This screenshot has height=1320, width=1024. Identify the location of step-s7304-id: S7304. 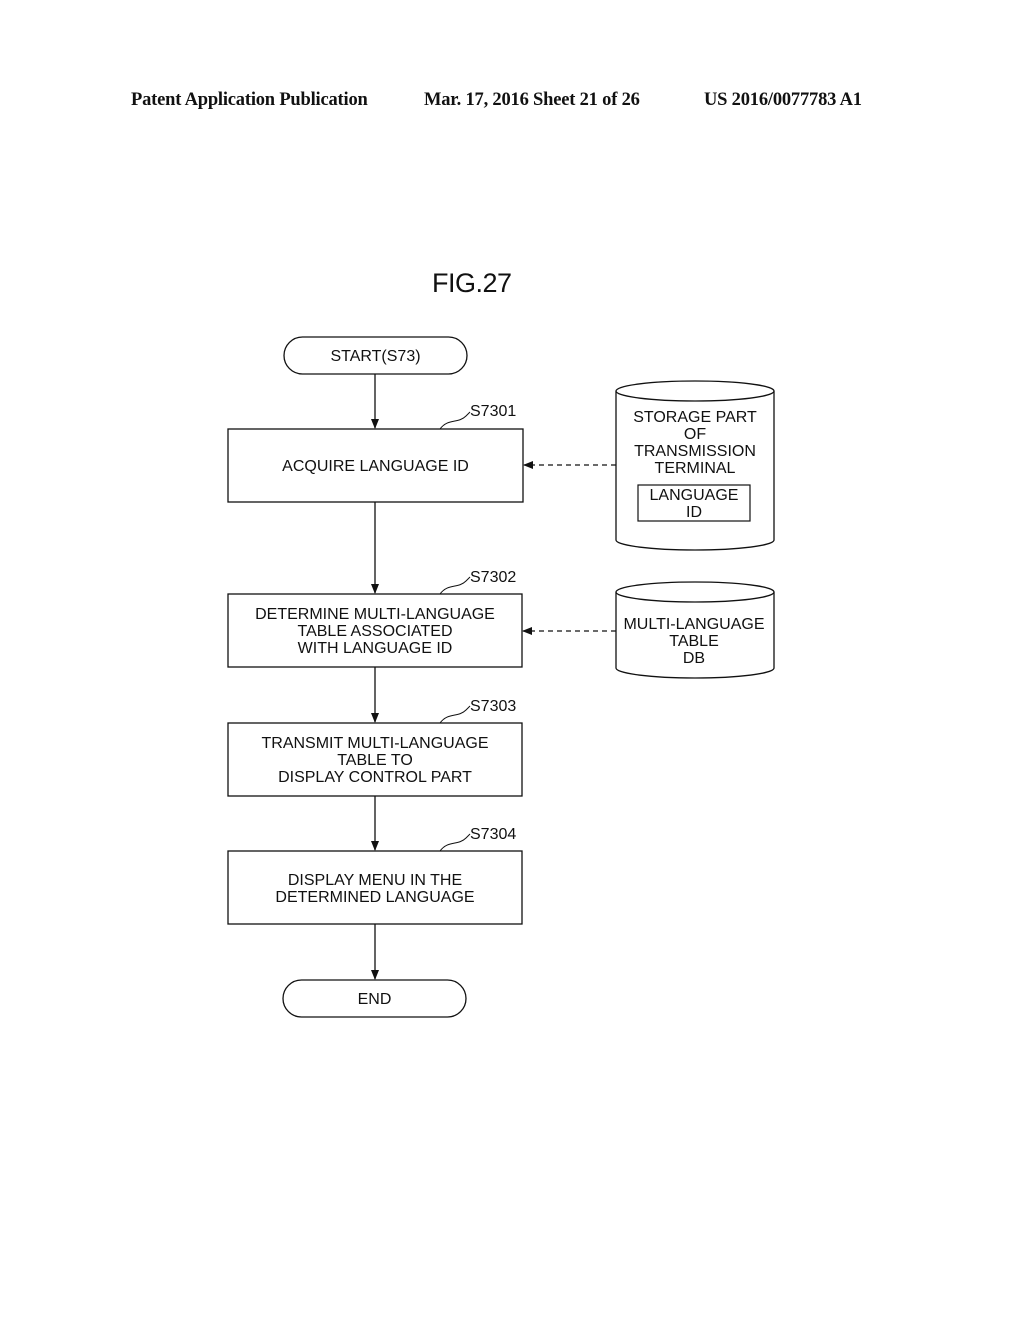
(493, 834).